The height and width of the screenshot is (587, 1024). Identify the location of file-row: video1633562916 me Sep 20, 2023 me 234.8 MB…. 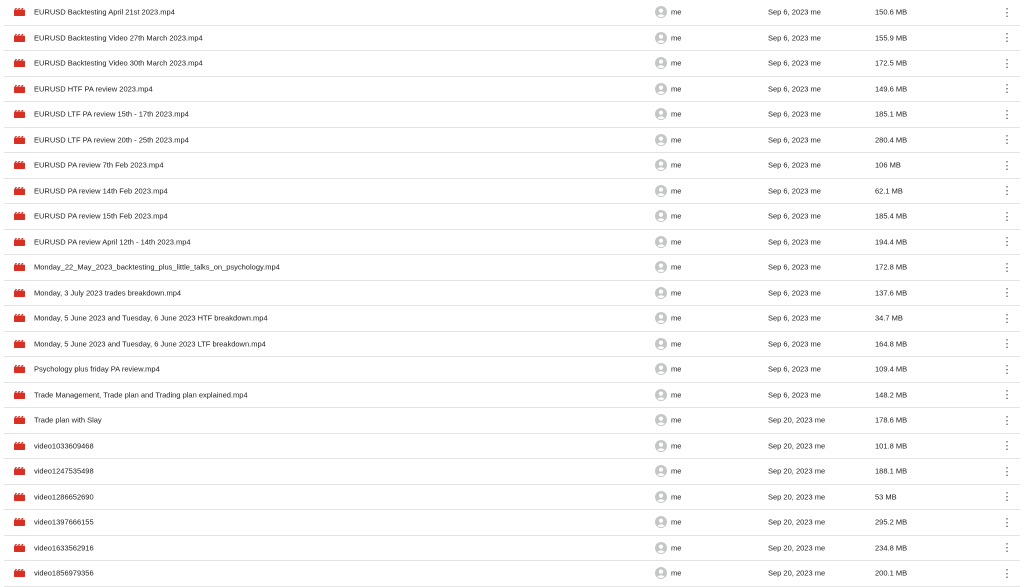
(512, 548).